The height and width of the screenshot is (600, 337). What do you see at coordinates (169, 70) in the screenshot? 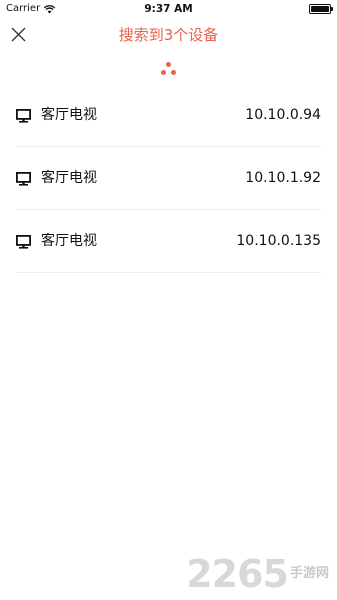
I see `loading-dots-icon` at bounding box center [169, 70].